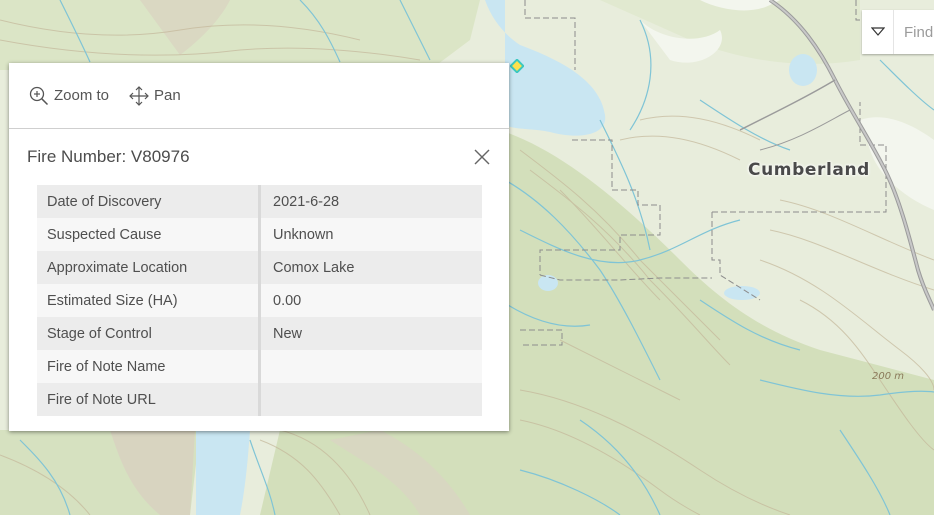 Image resolution: width=934 pixels, height=515 pixels. I want to click on attribute-value: New, so click(370, 333).